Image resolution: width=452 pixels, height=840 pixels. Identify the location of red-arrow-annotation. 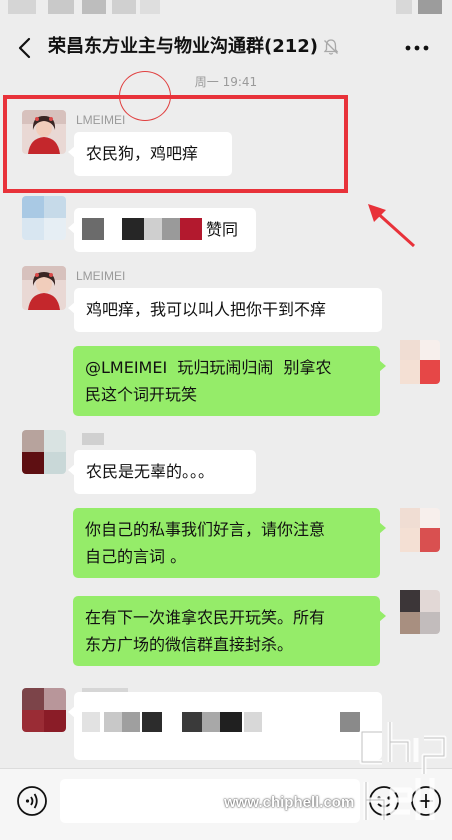
(392, 226).